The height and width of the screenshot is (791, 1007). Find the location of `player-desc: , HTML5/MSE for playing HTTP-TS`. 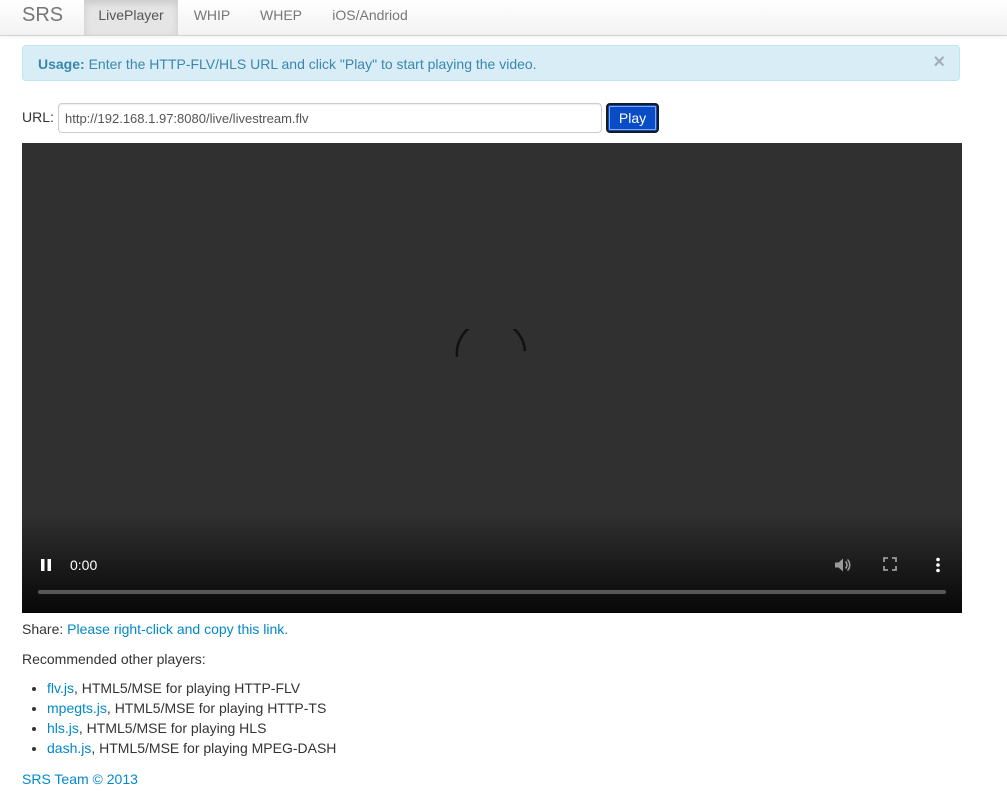

player-desc: , HTML5/MSE for playing HTTP-TS is located at coordinates (216, 708).